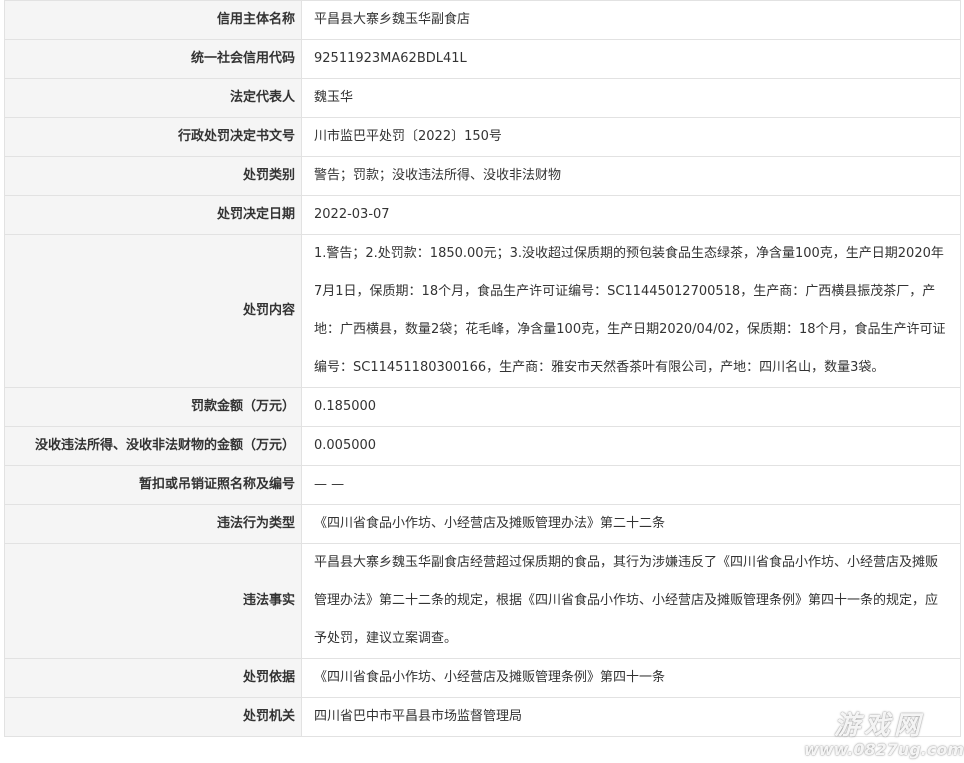 The height and width of the screenshot is (763, 964). What do you see at coordinates (153, 215) in the screenshot?
I see `field-label-decision-date: 处罚决定日期` at bounding box center [153, 215].